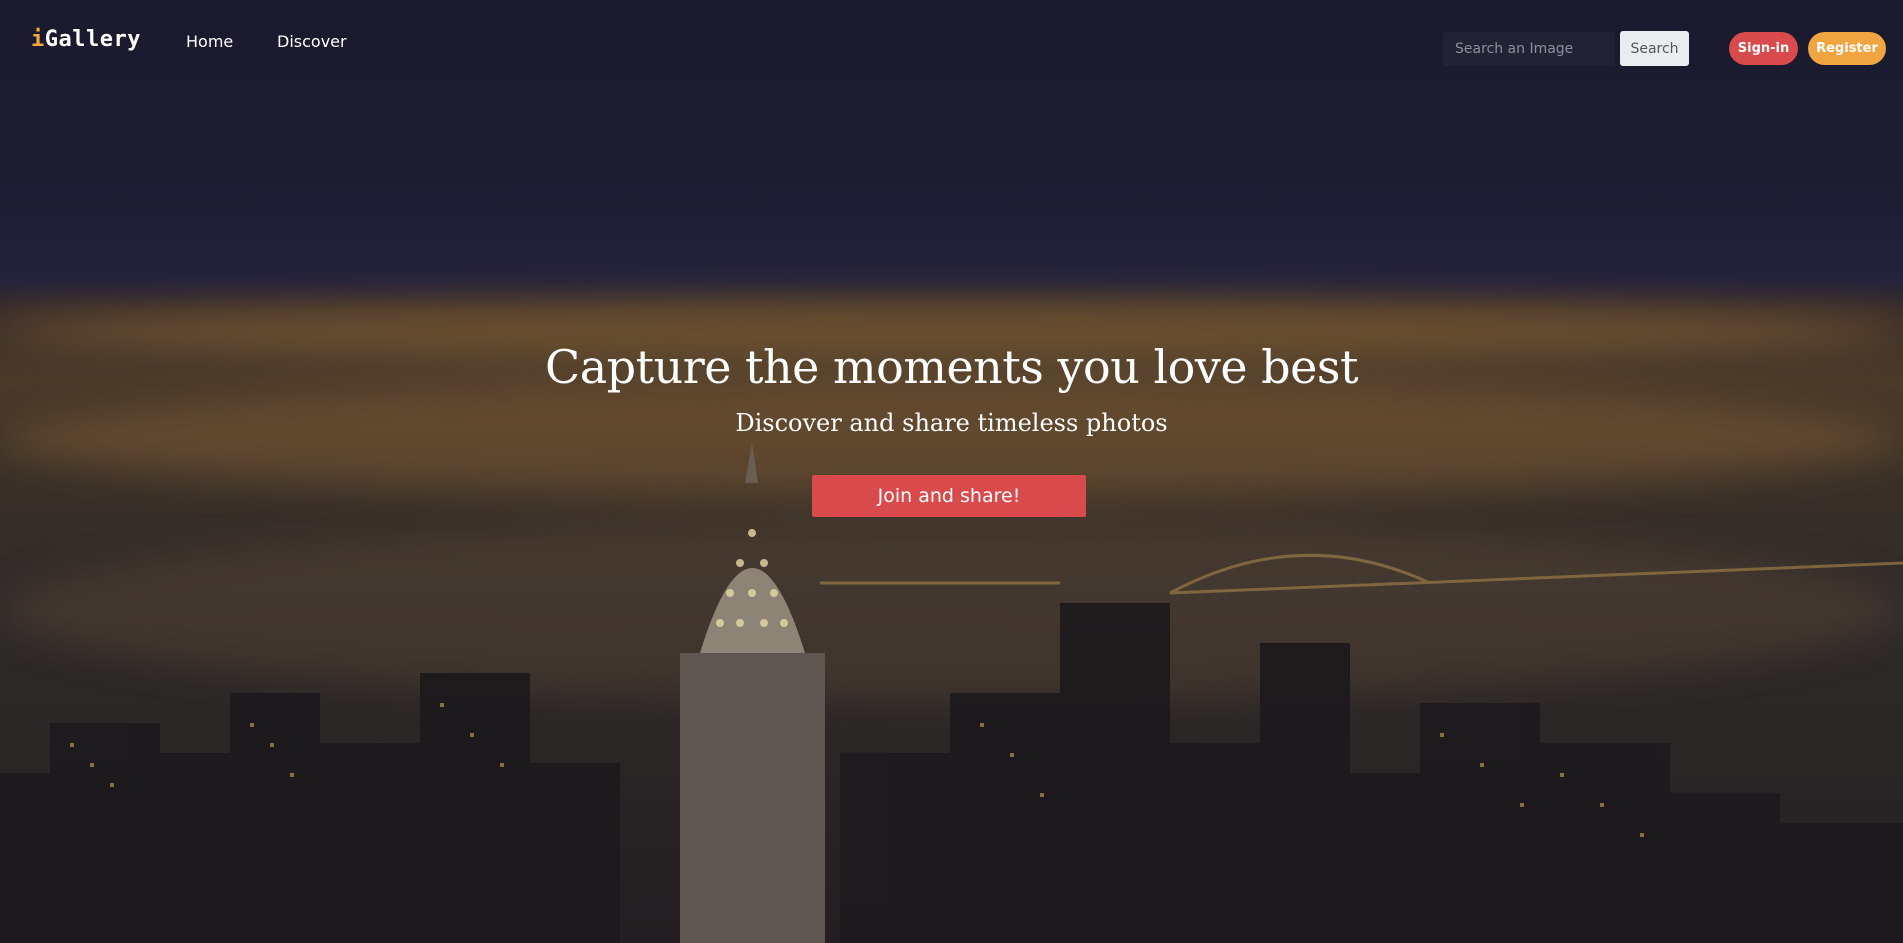 The height and width of the screenshot is (943, 1903). I want to click on register-button: Register, so click(1847, 48).